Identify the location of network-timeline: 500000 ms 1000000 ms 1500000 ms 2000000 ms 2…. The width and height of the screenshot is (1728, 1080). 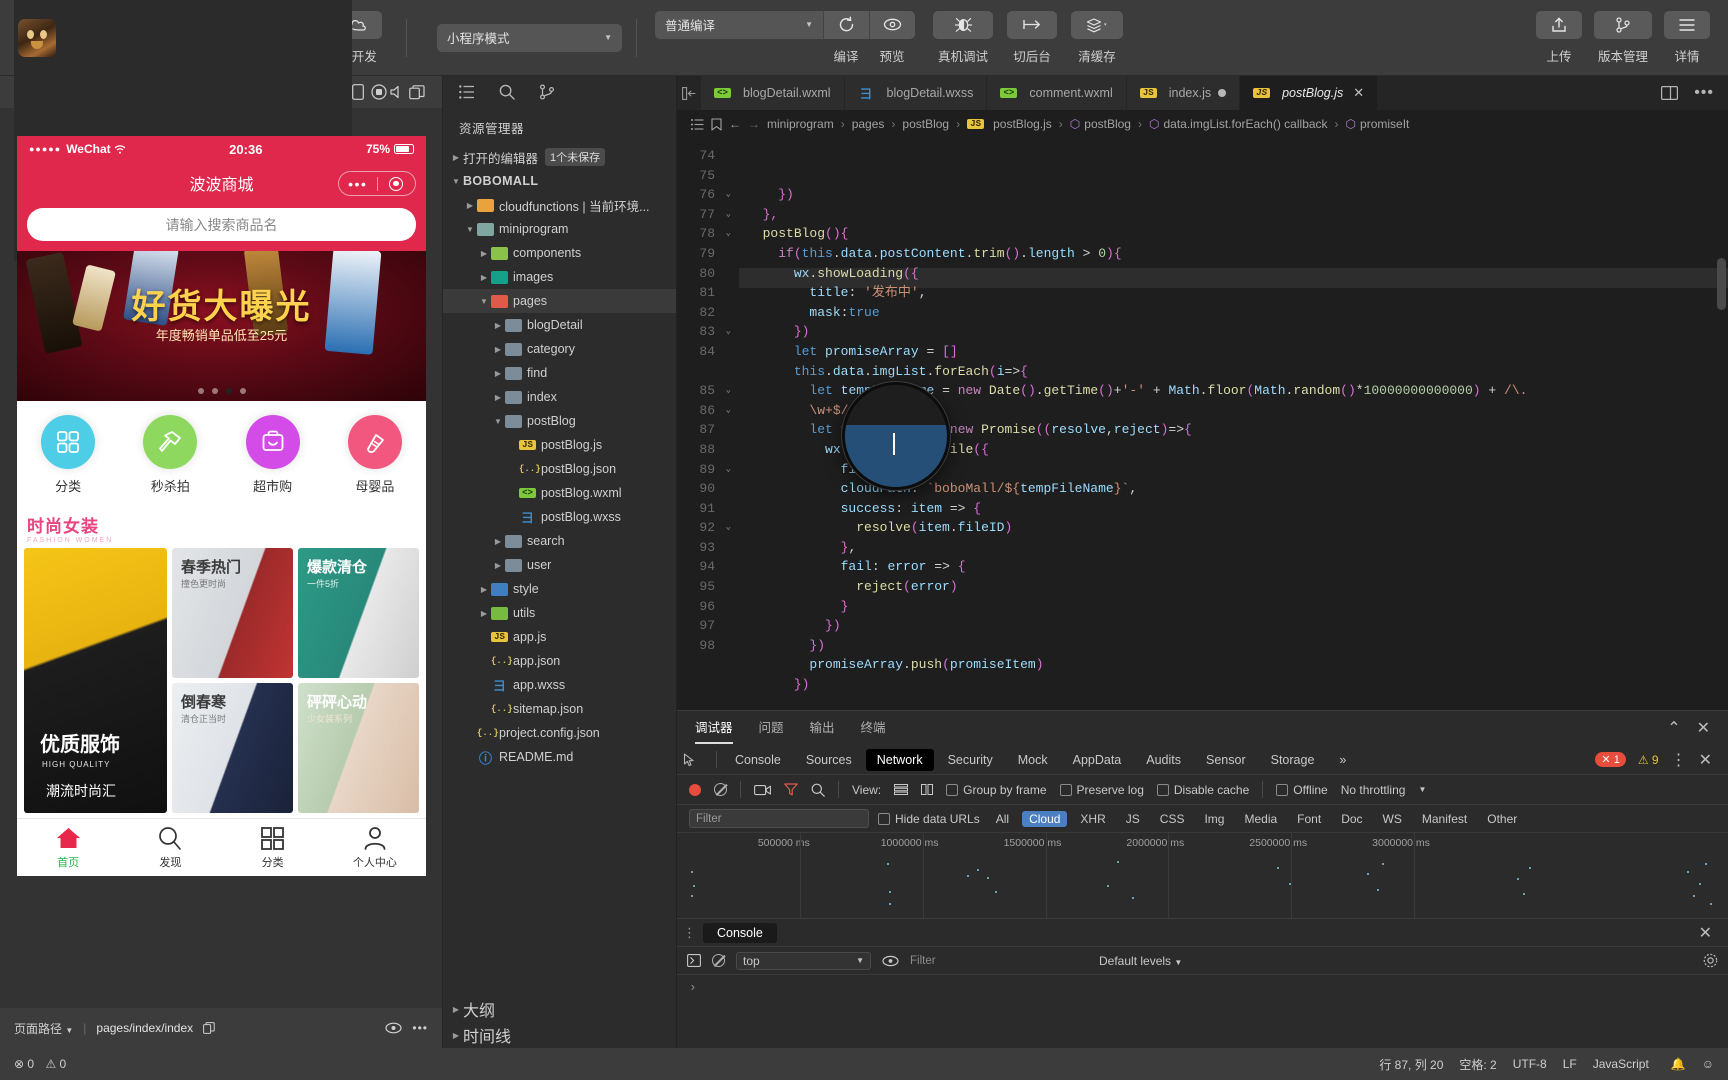
(1202, 876).